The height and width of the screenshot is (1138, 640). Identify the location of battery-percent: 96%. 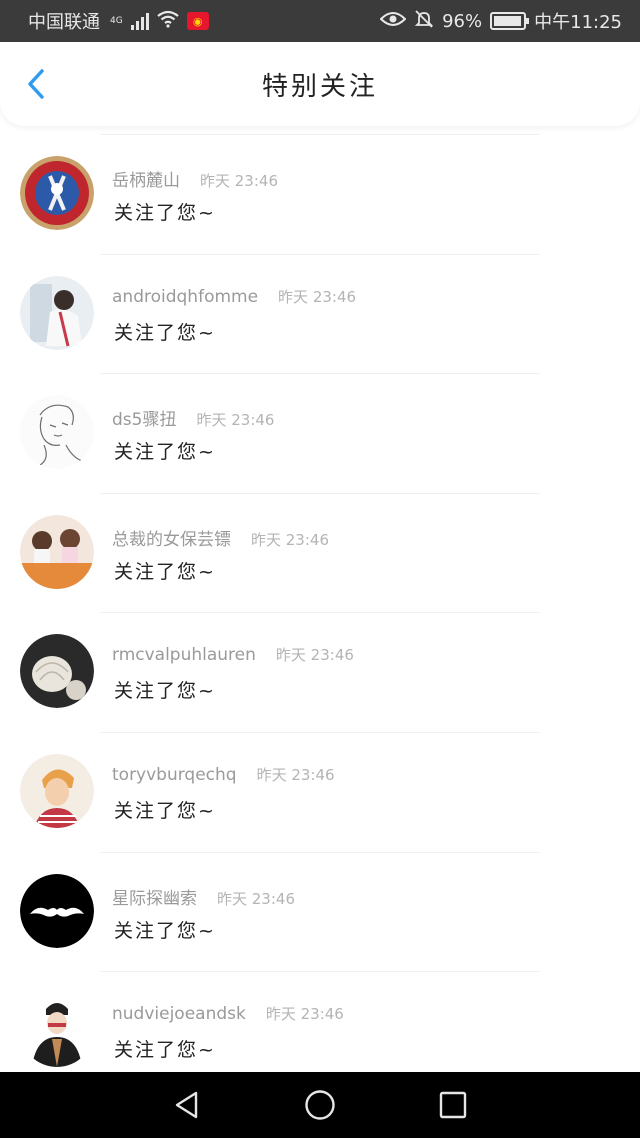
(462, 21).